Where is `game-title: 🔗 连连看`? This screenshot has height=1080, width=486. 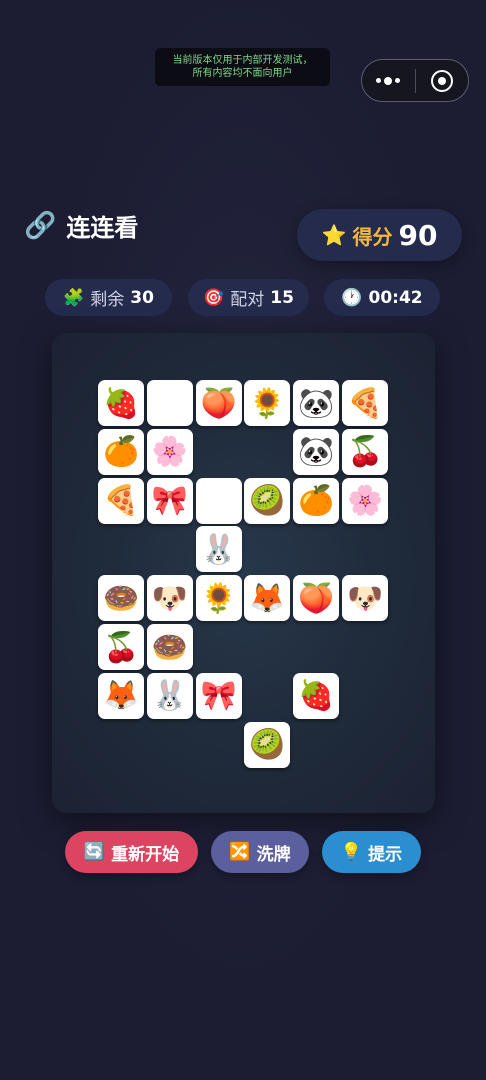 game-title: 🔗 连连看 is located at coordinates (81, 225).